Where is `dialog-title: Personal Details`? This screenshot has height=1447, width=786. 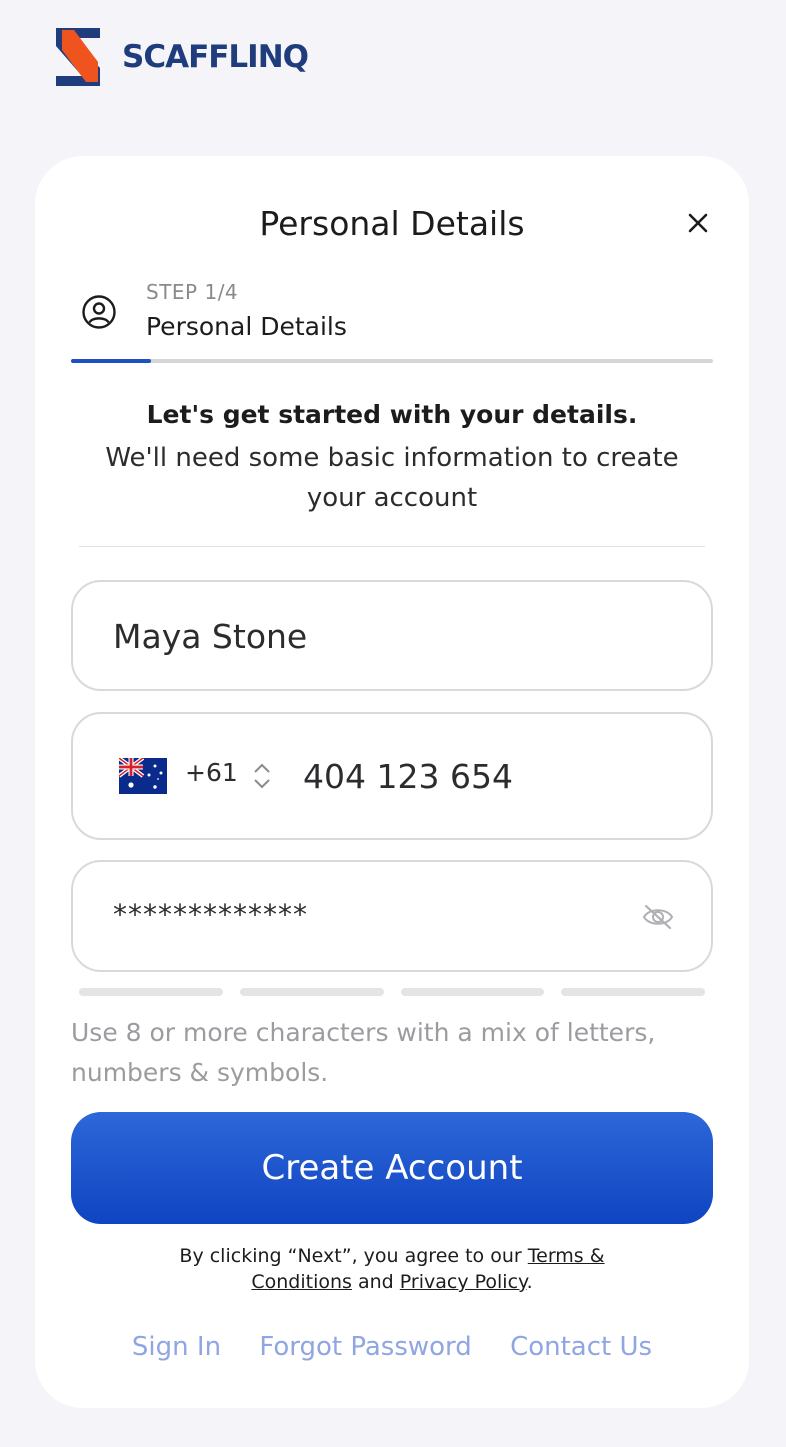 dialog-title: Personal Details is located at coordinates (392, 223).